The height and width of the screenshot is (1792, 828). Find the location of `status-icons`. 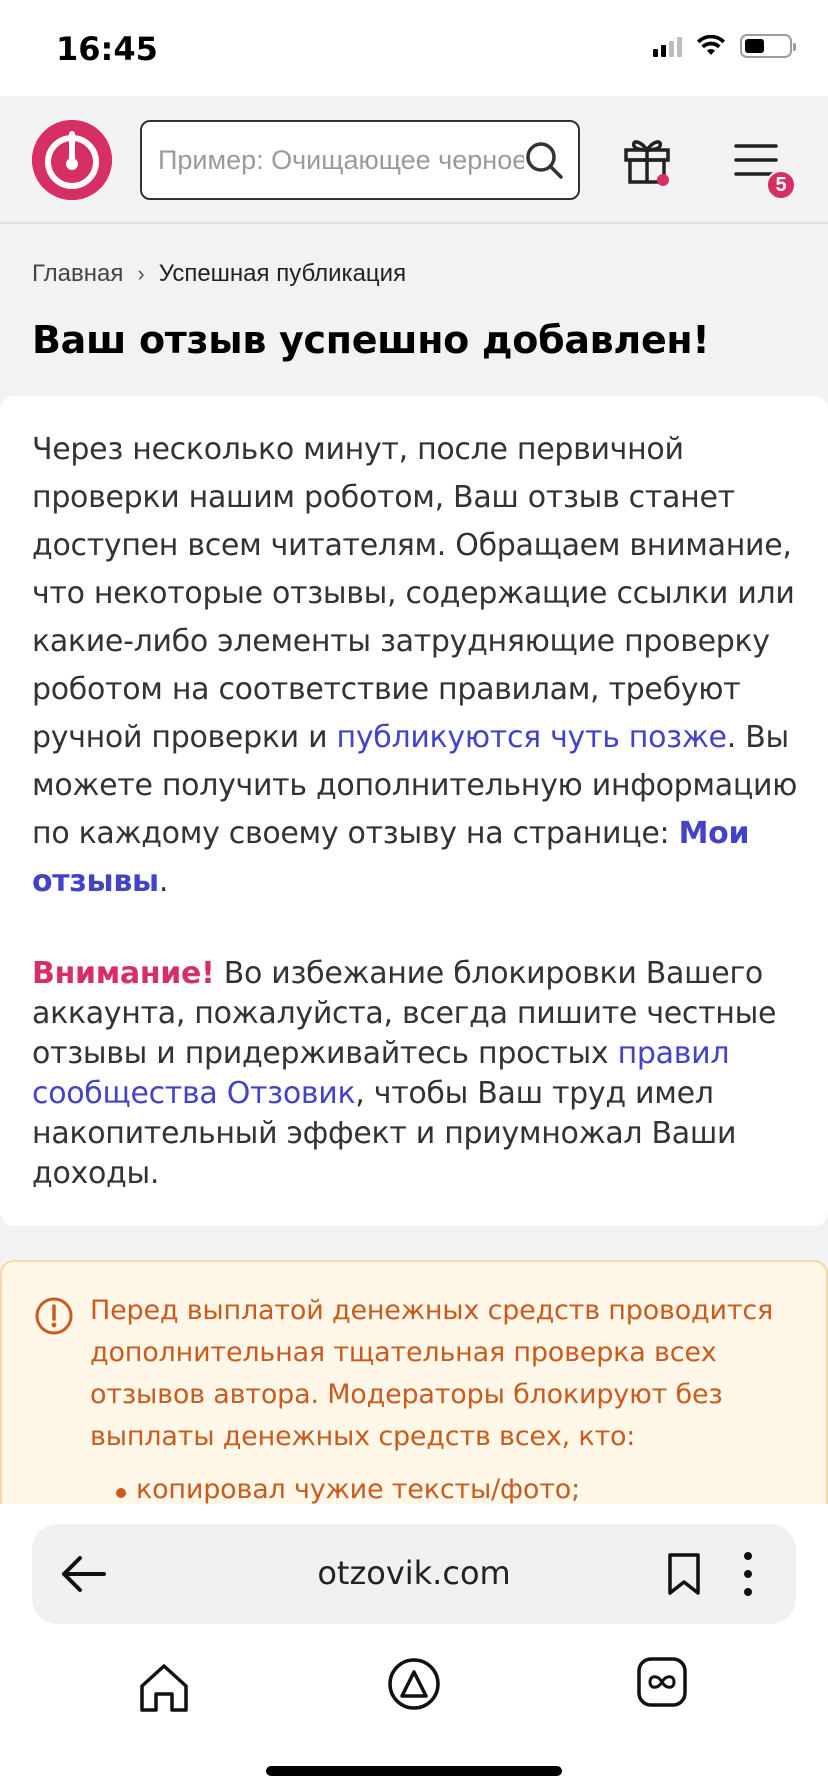

status-icons is located at coordinates (724, 46).